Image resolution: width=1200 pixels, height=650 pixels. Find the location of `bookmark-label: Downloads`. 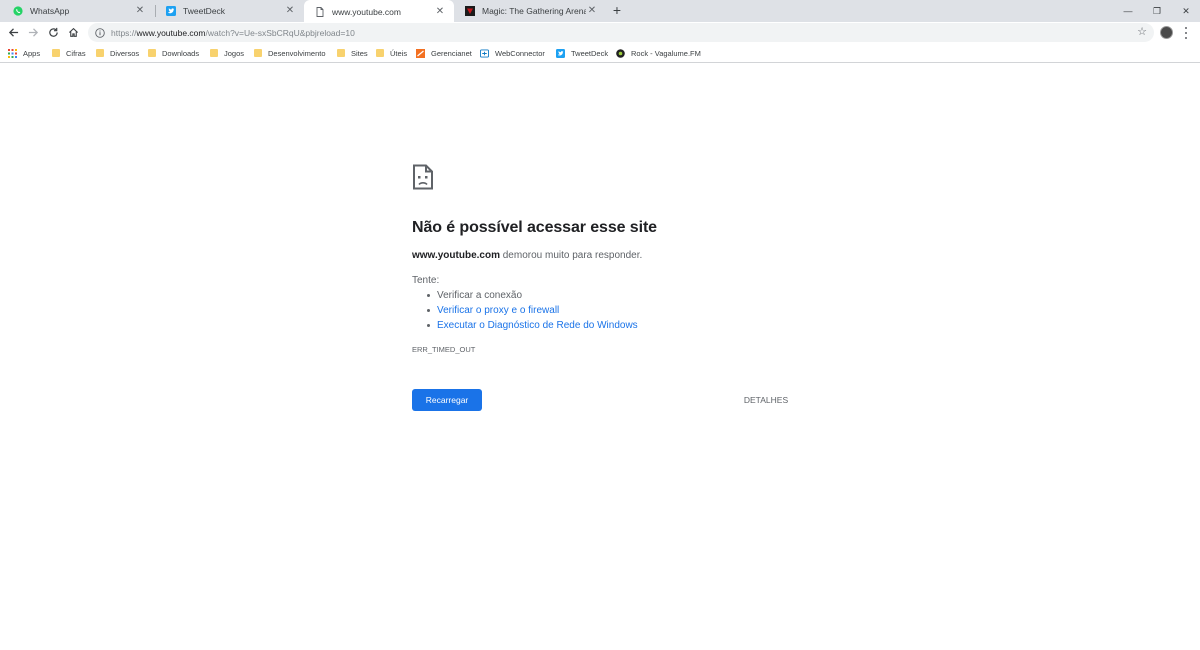

bookmark-label: Downloads is located at coordinates (181, 53).